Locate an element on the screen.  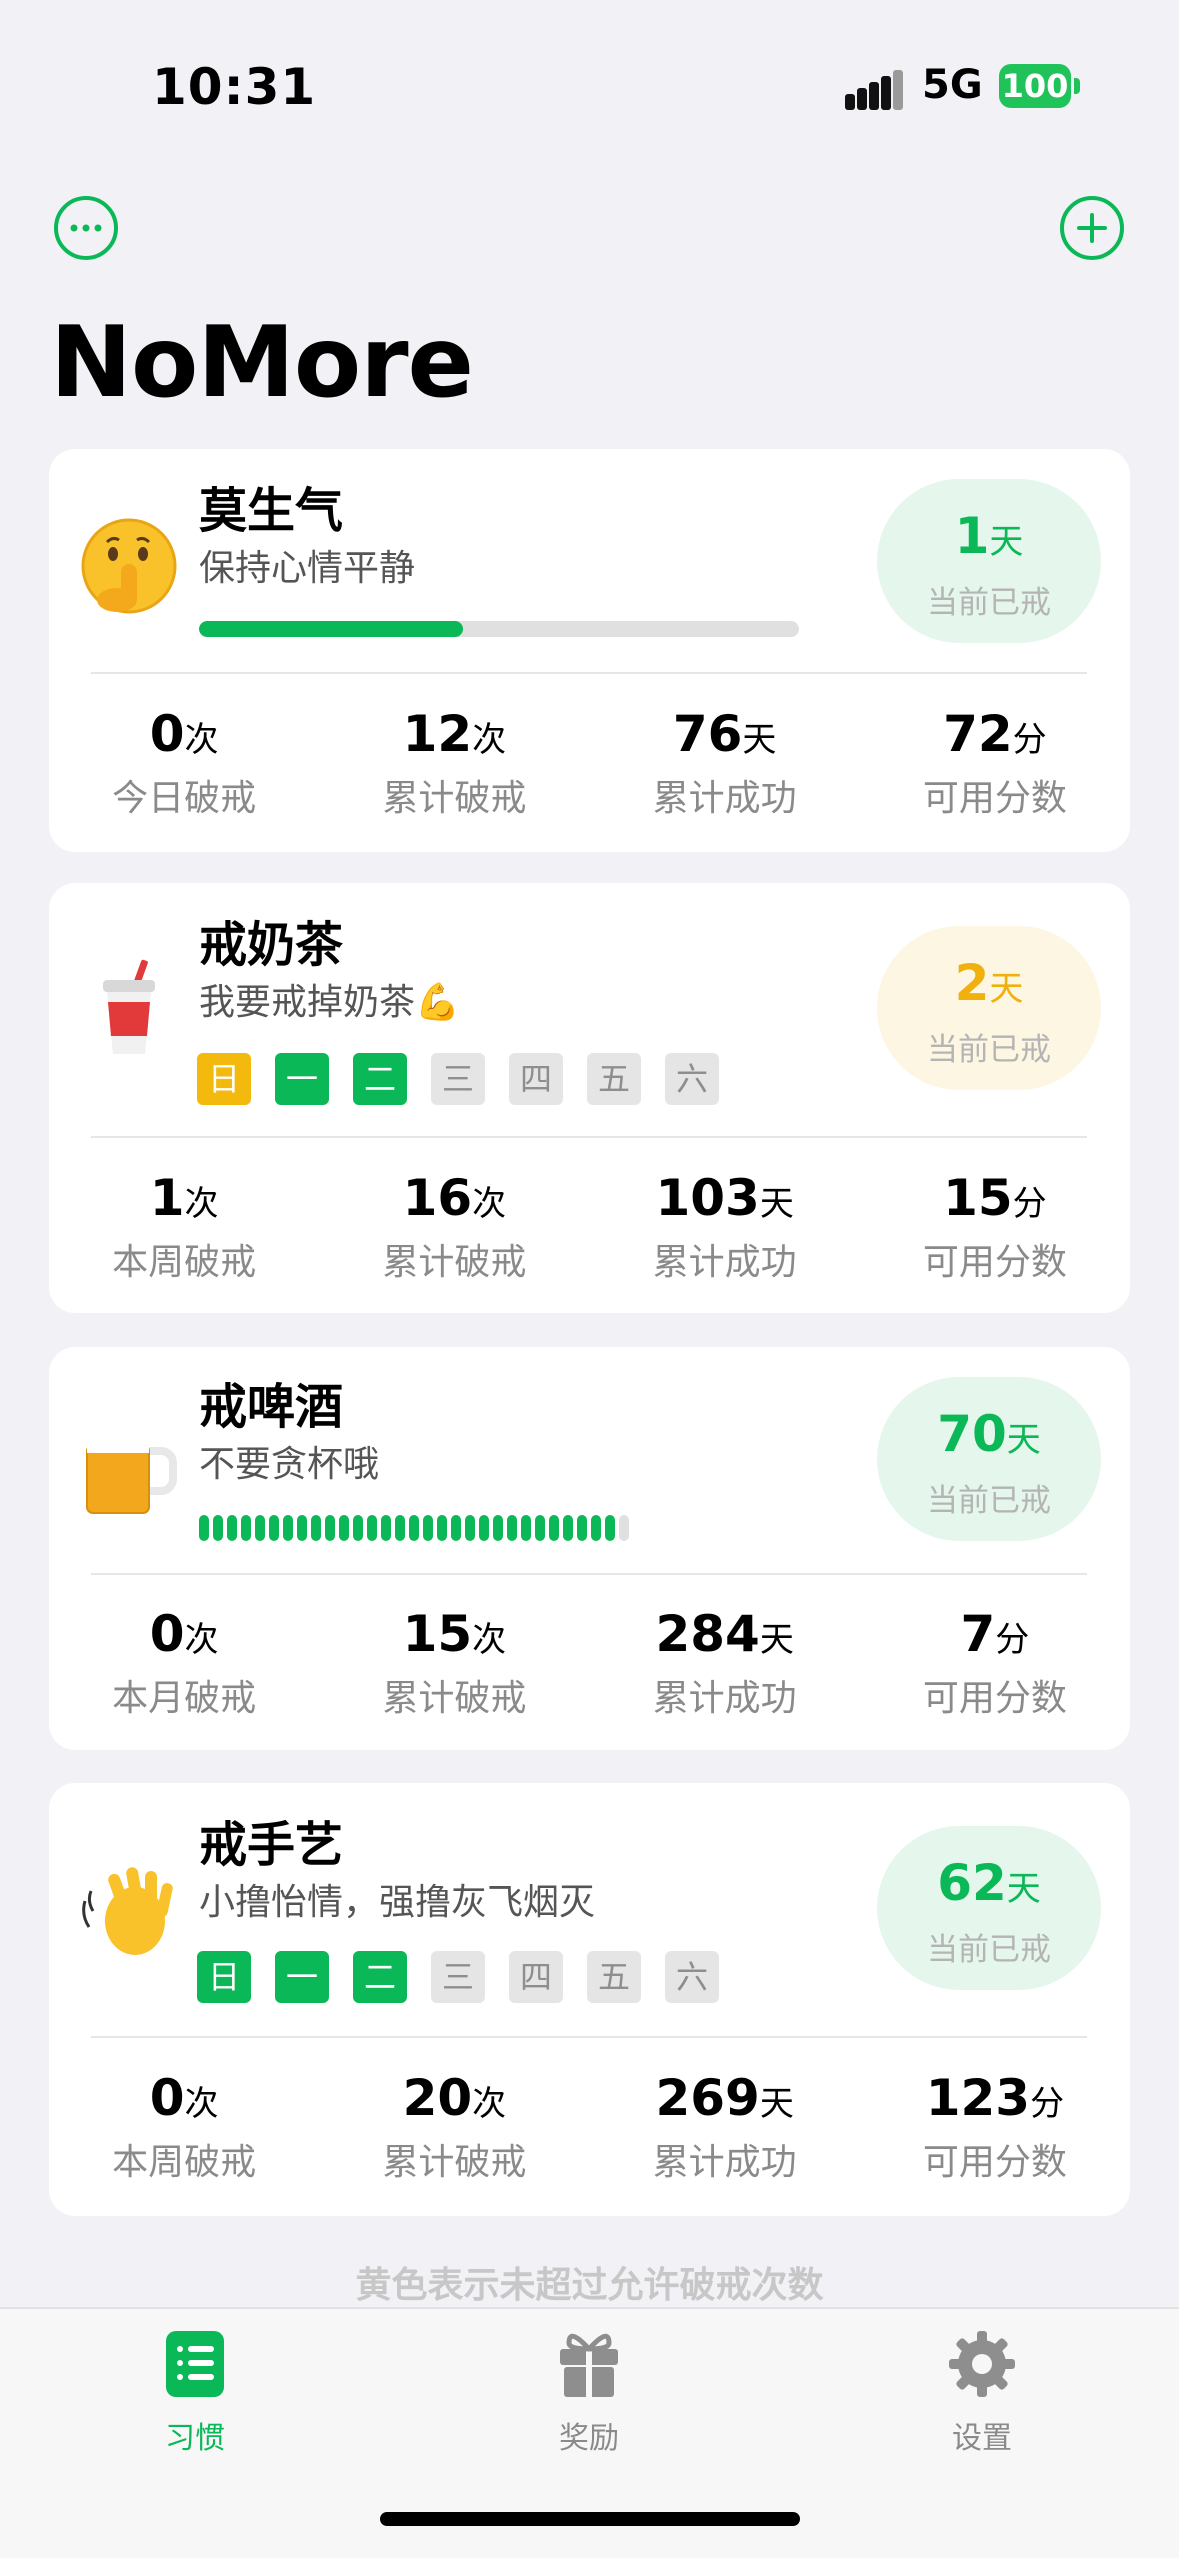
shushing-face-icon is located at coordinates (129, 566).